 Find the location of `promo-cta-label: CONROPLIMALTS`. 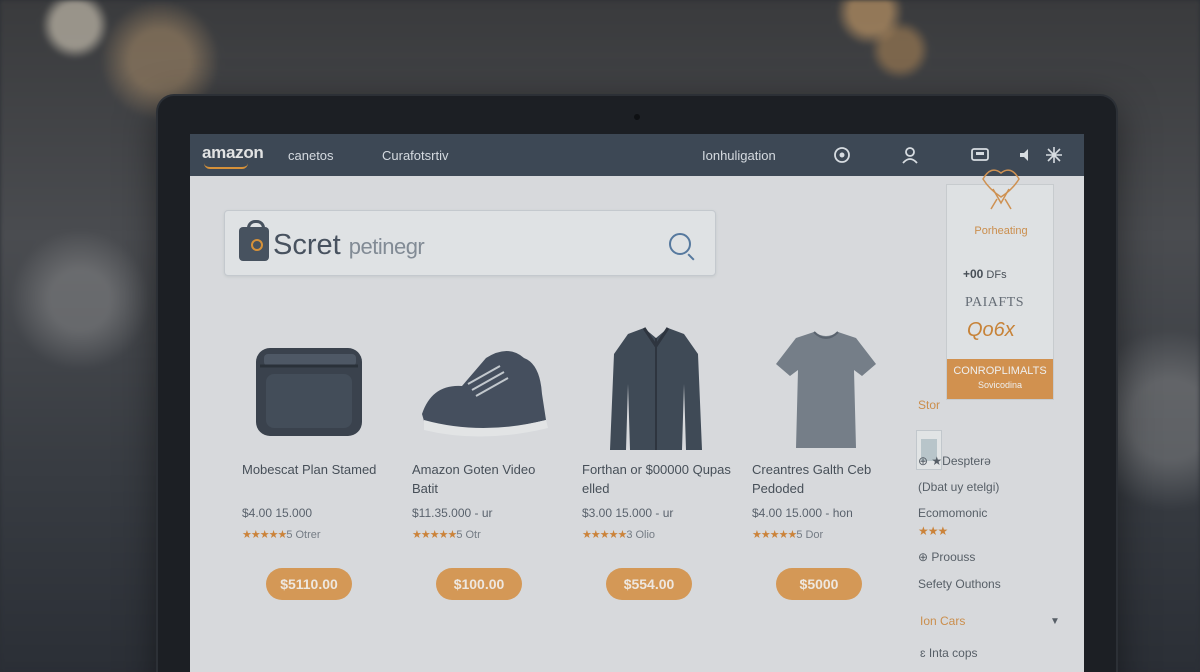

promo-cta-label: CONROPLIMALTS is located at coordinates (1000, 371).